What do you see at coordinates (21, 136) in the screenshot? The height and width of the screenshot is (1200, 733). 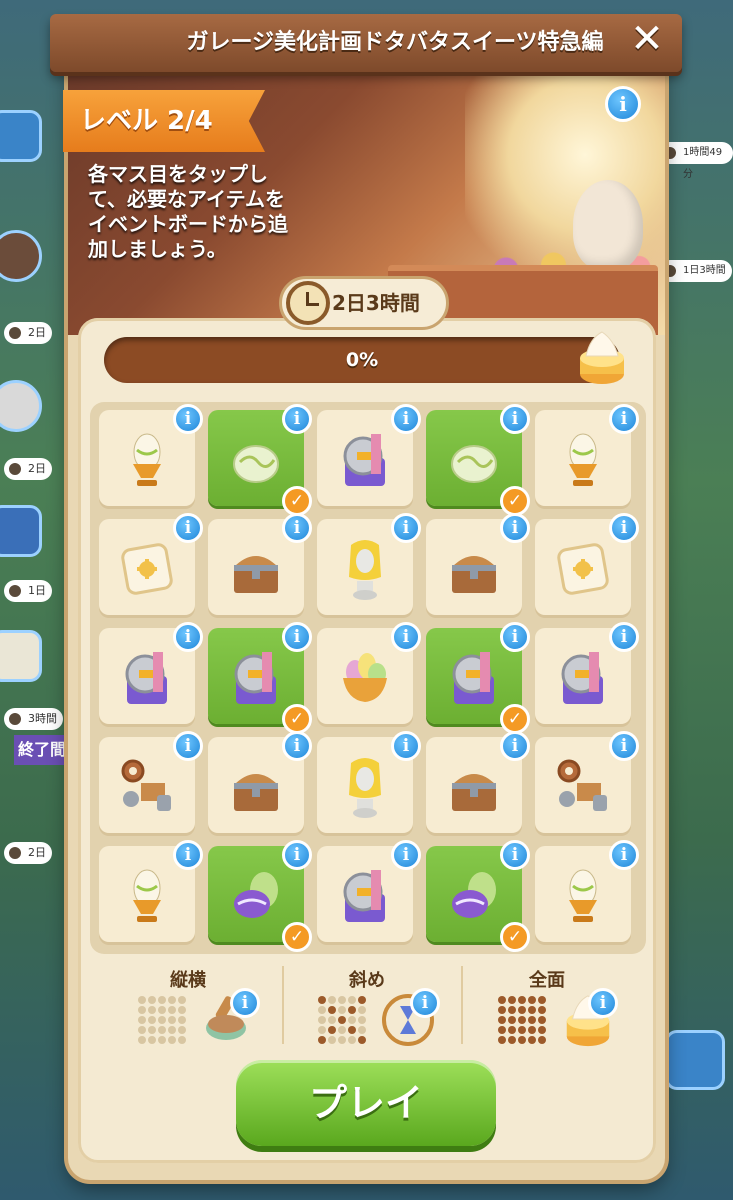 I see `calendar-icon` at bounding box center [21, 136].